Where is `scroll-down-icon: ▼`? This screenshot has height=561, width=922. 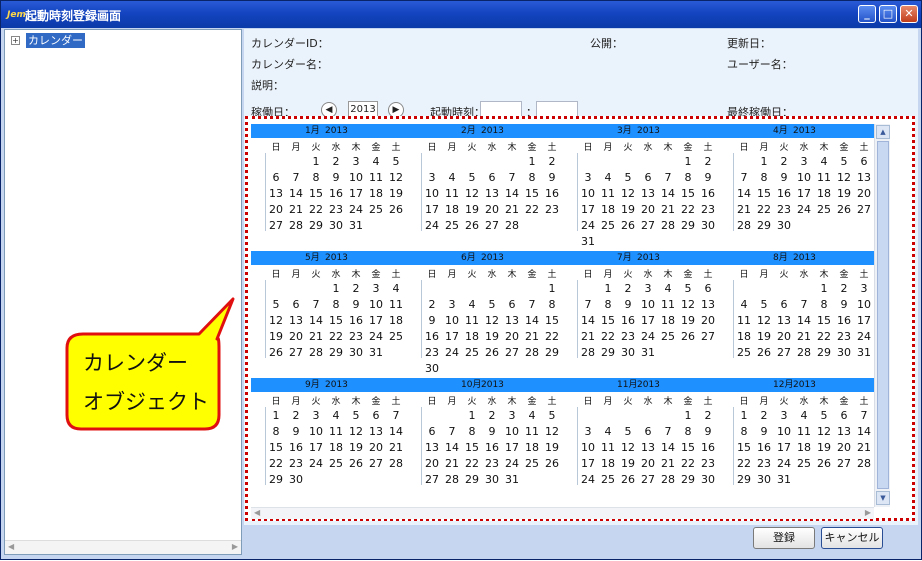 scroll-down-icon: ▼ is located at coordinates (883, 498).